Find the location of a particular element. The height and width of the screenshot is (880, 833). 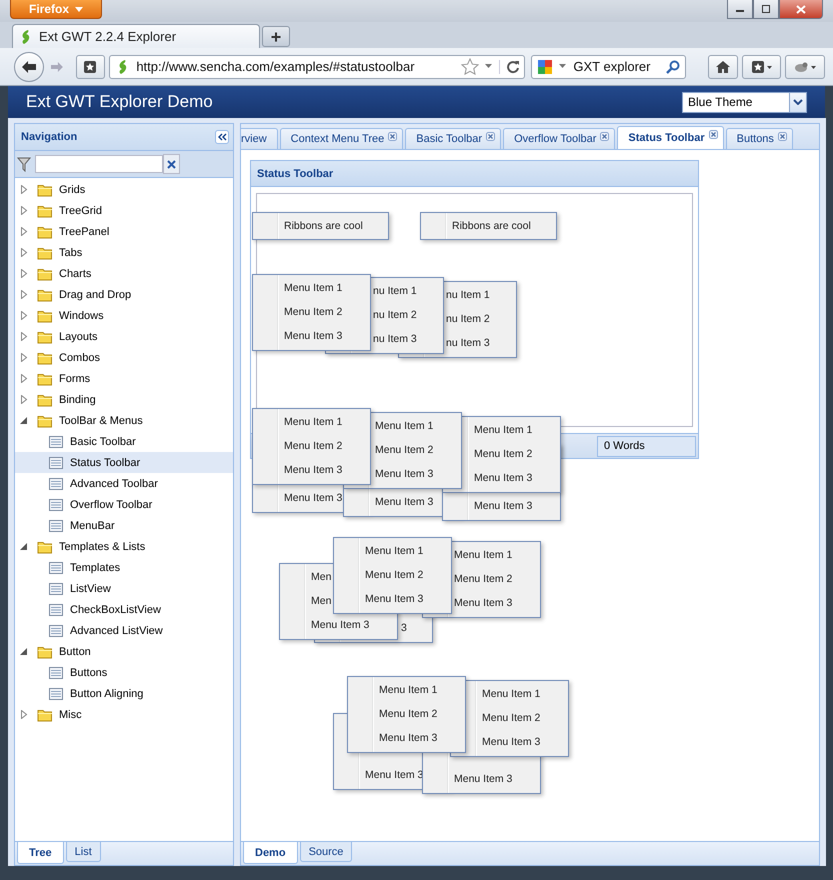

tree-item: Button is located at coordinates (124, 651).